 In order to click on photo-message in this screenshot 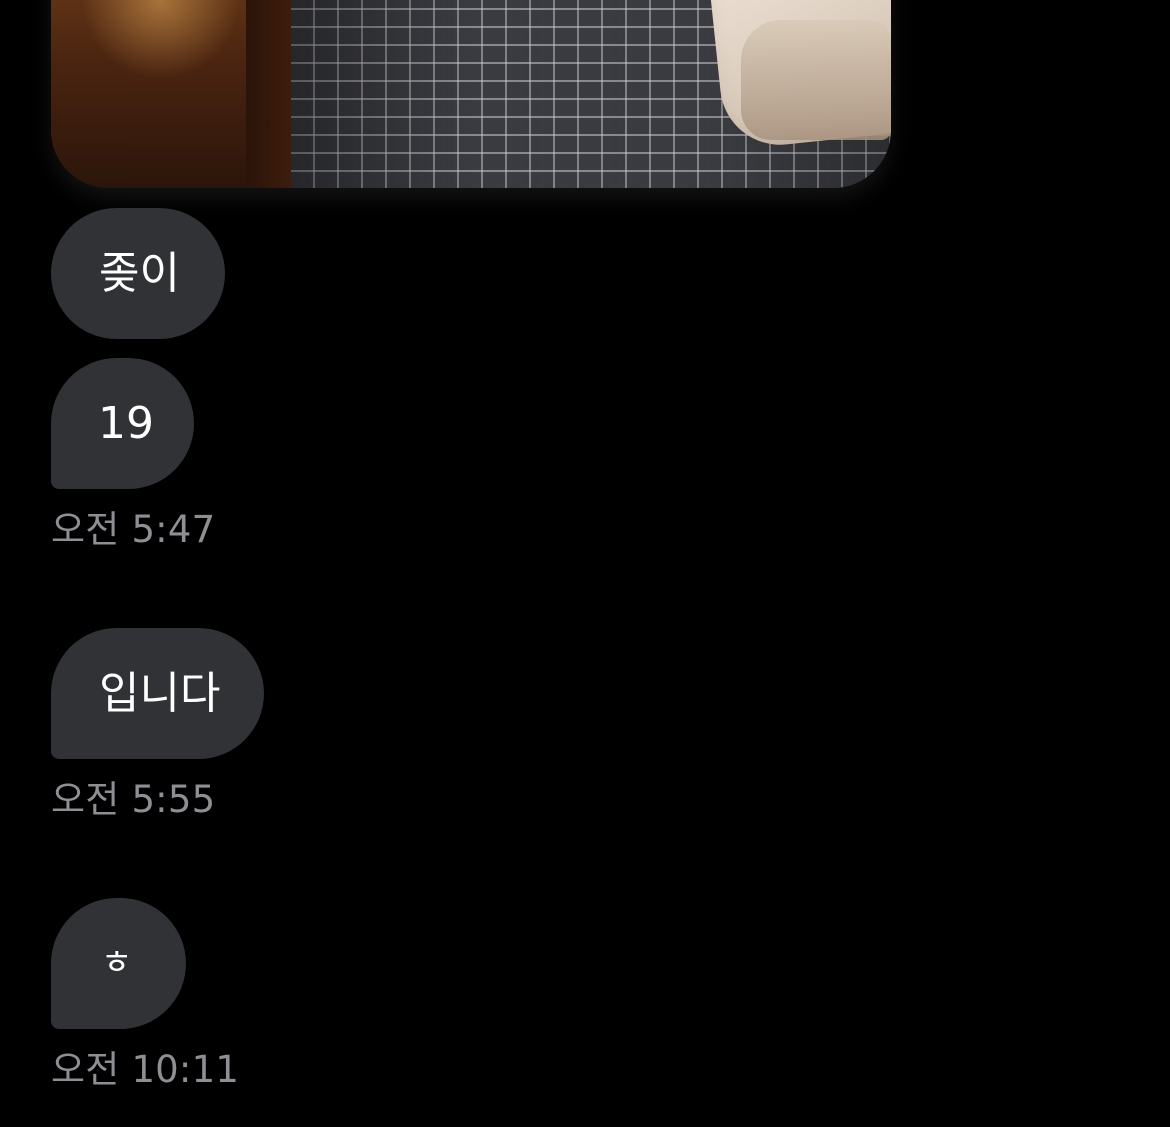, I will do `click(471, 94)`.